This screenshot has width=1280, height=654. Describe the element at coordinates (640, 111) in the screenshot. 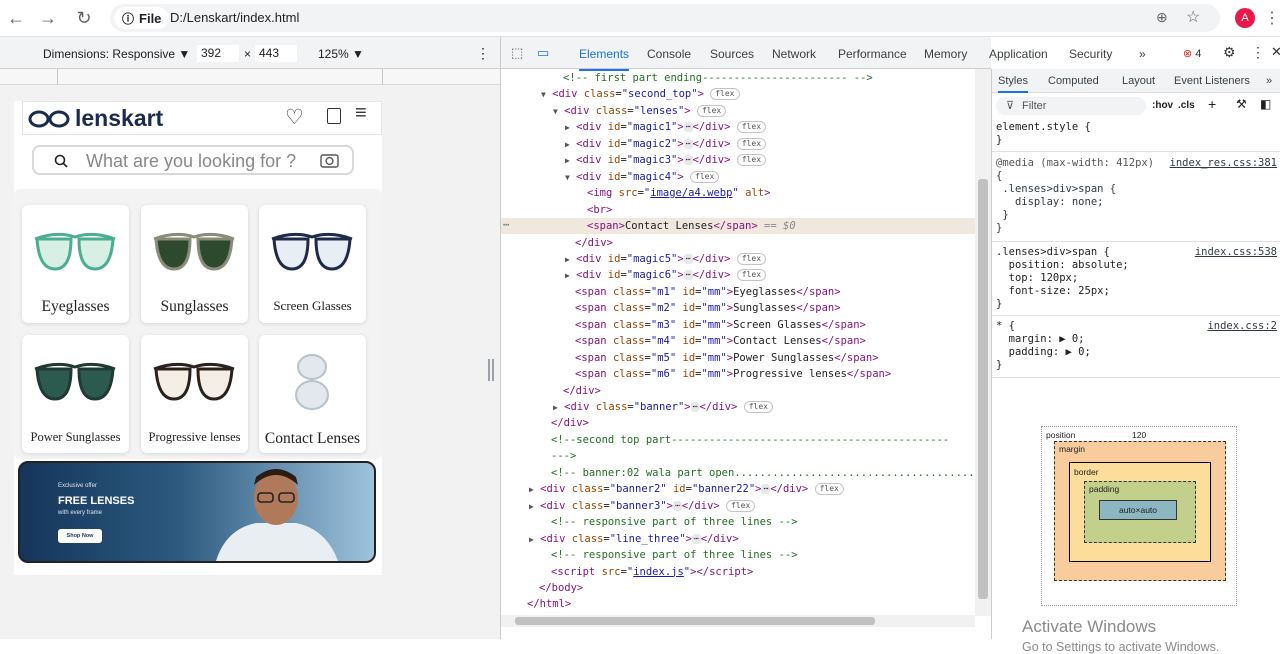

I see `dom-node-line: ▼ <div class="lenses"> flex` at that location.